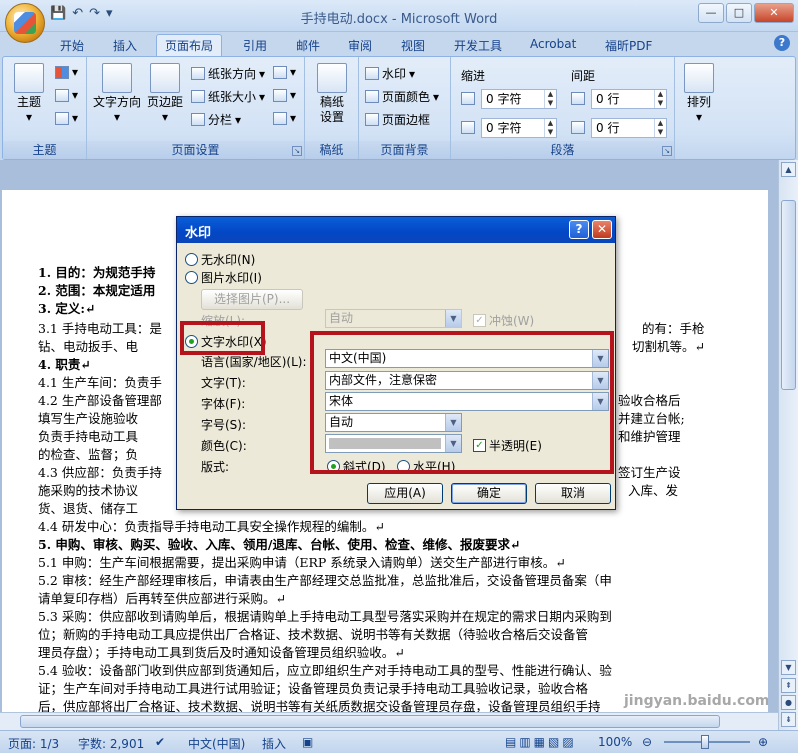 The height and width of the screenshot is (753, 798). I want to click on indent-right-spinner: 0 字符 ▲ ▼, so click(519, 128).